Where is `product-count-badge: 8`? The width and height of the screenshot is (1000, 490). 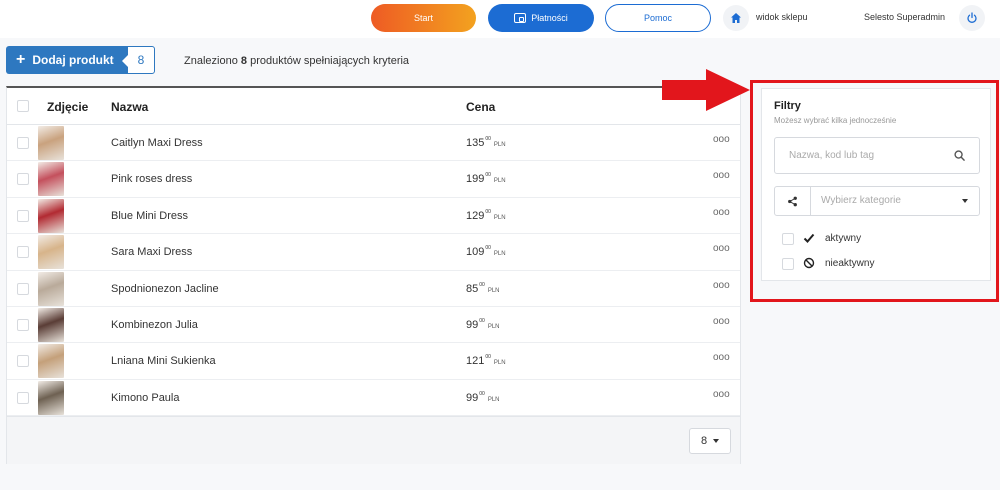 product-count-badge: 8 is located at coordinates (138, 60).